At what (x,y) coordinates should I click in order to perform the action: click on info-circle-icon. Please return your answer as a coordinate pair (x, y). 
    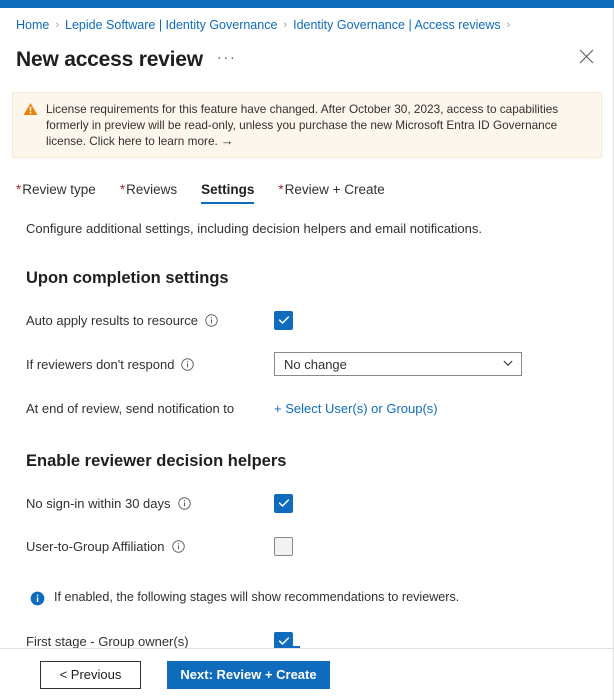
    Looking at the image, I should click on (37, 601).